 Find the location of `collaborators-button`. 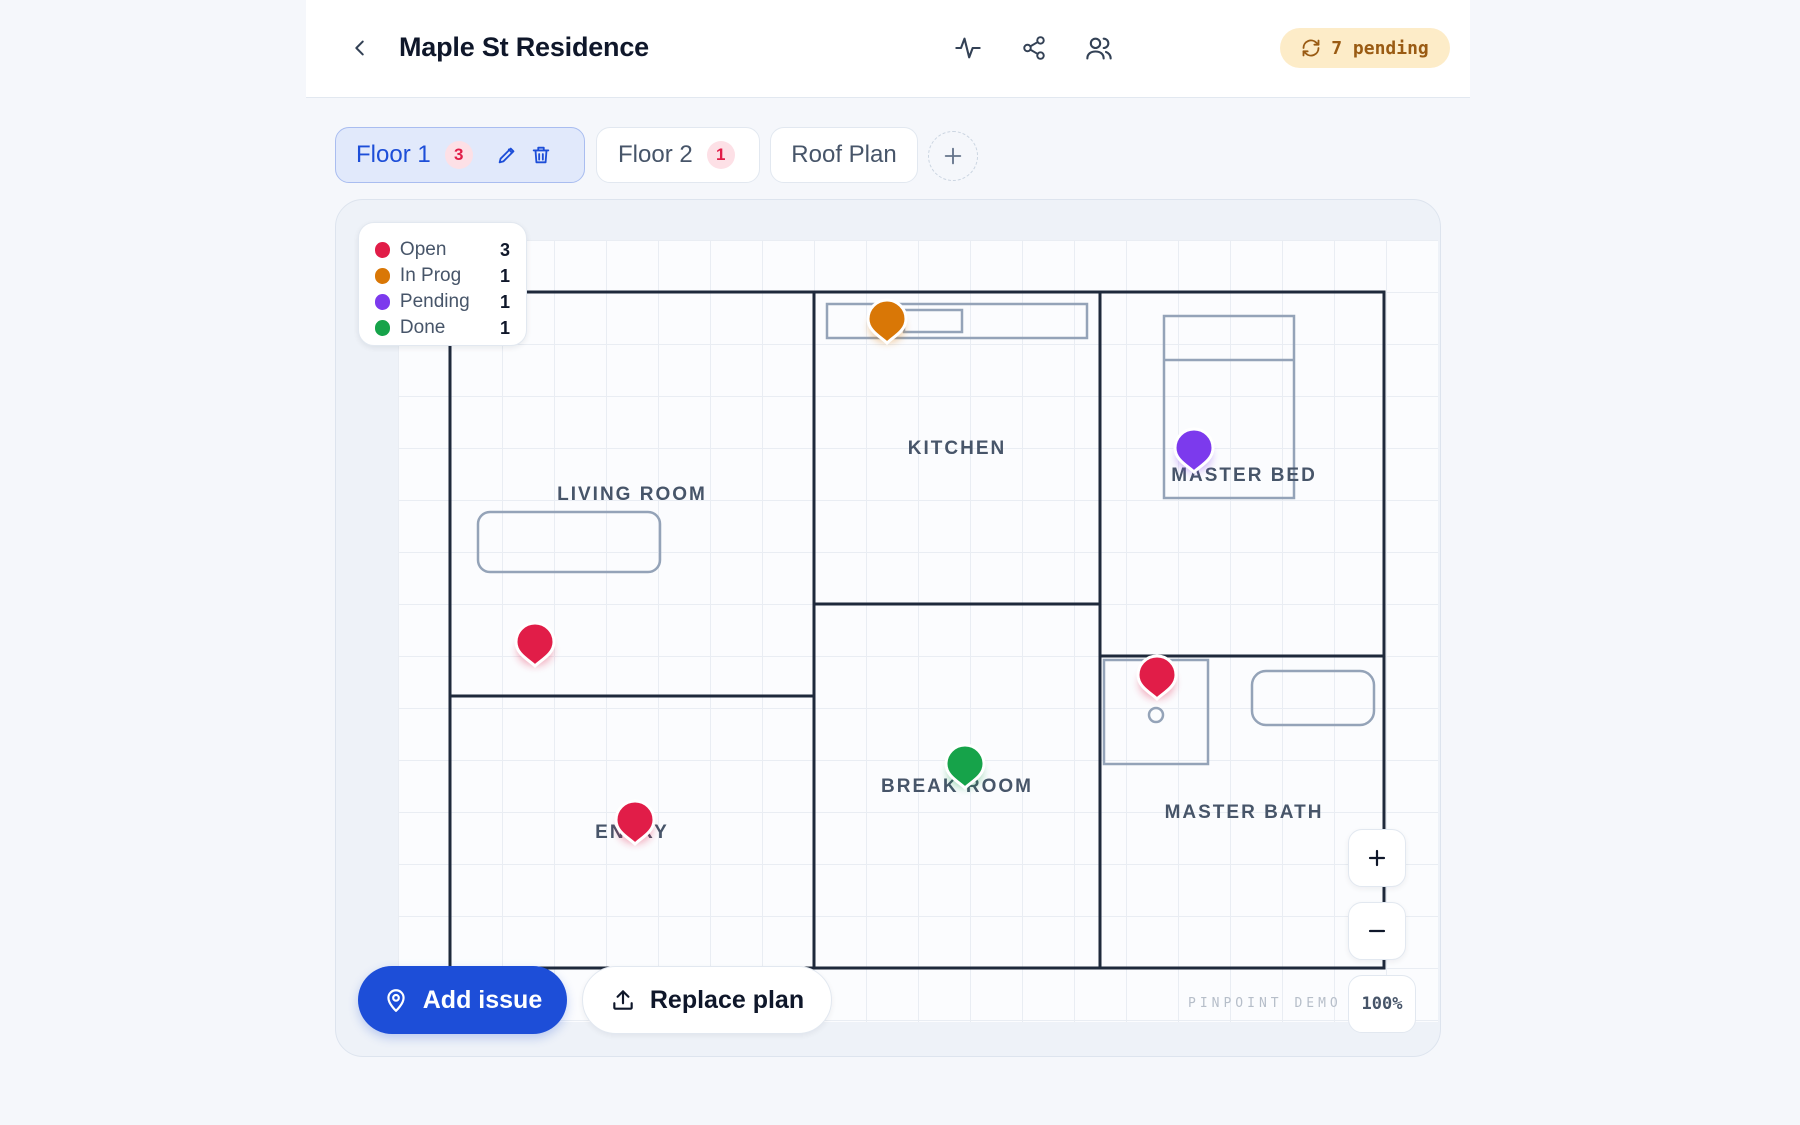

collaborators-button is located at coordinates (1099, 48).